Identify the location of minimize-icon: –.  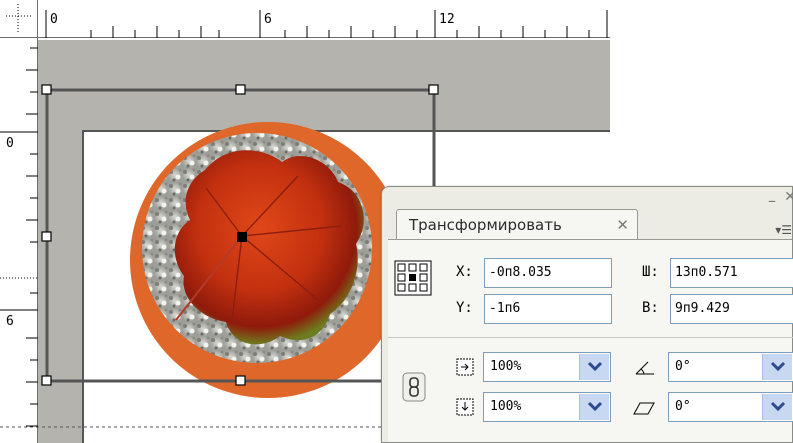
(772, 200).